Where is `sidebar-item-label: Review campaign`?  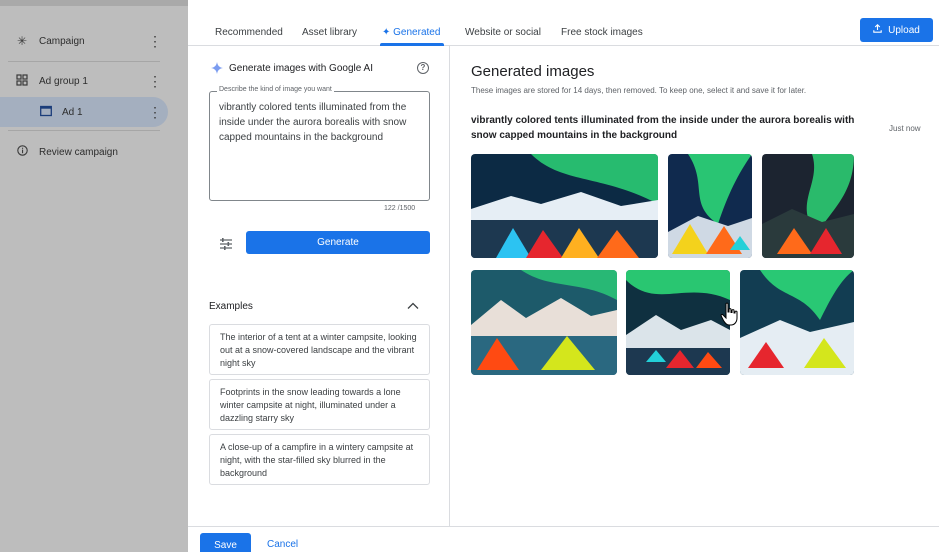
sidebar-item-label: Review campaign is located at coordinates (78, 152).